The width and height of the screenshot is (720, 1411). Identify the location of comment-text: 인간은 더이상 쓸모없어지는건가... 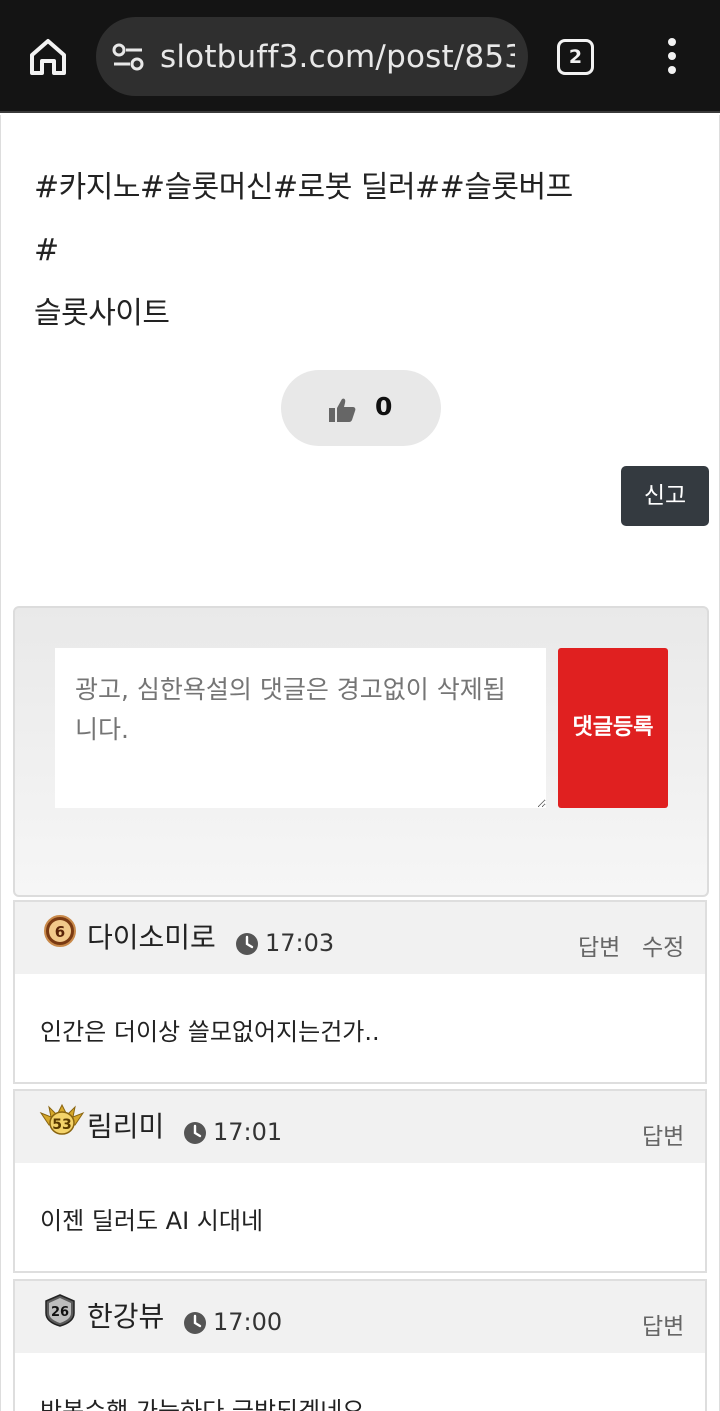
(210, 1032).